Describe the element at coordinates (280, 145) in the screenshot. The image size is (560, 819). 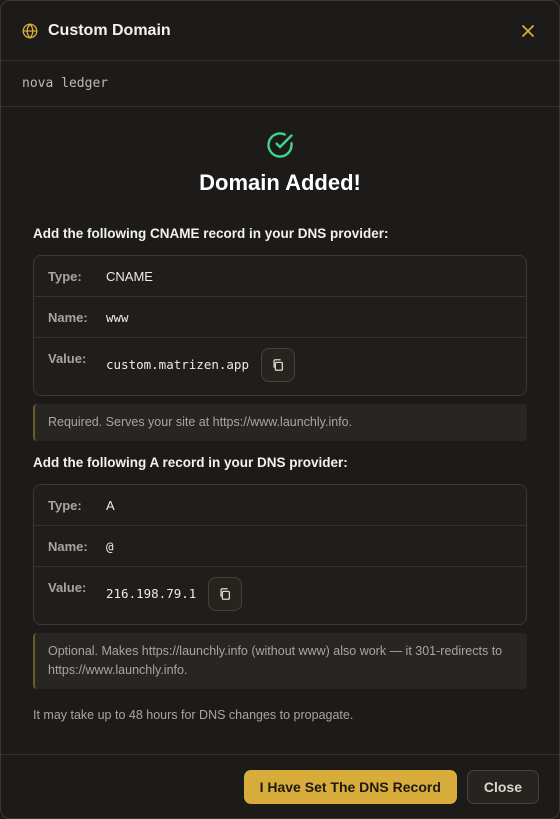
I see `check-circle-icon` at that location.